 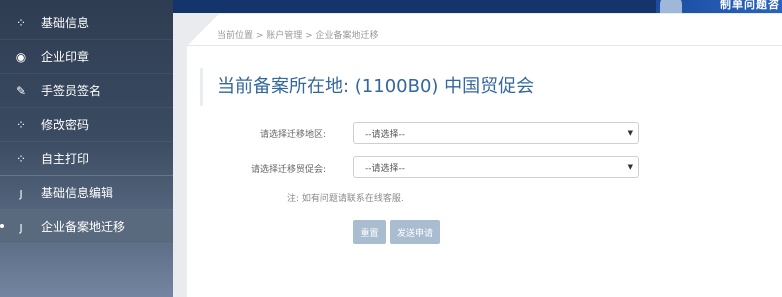 I want to click on sidebar-item-label: 企业备案地迁移, so click(x=83, y=227).